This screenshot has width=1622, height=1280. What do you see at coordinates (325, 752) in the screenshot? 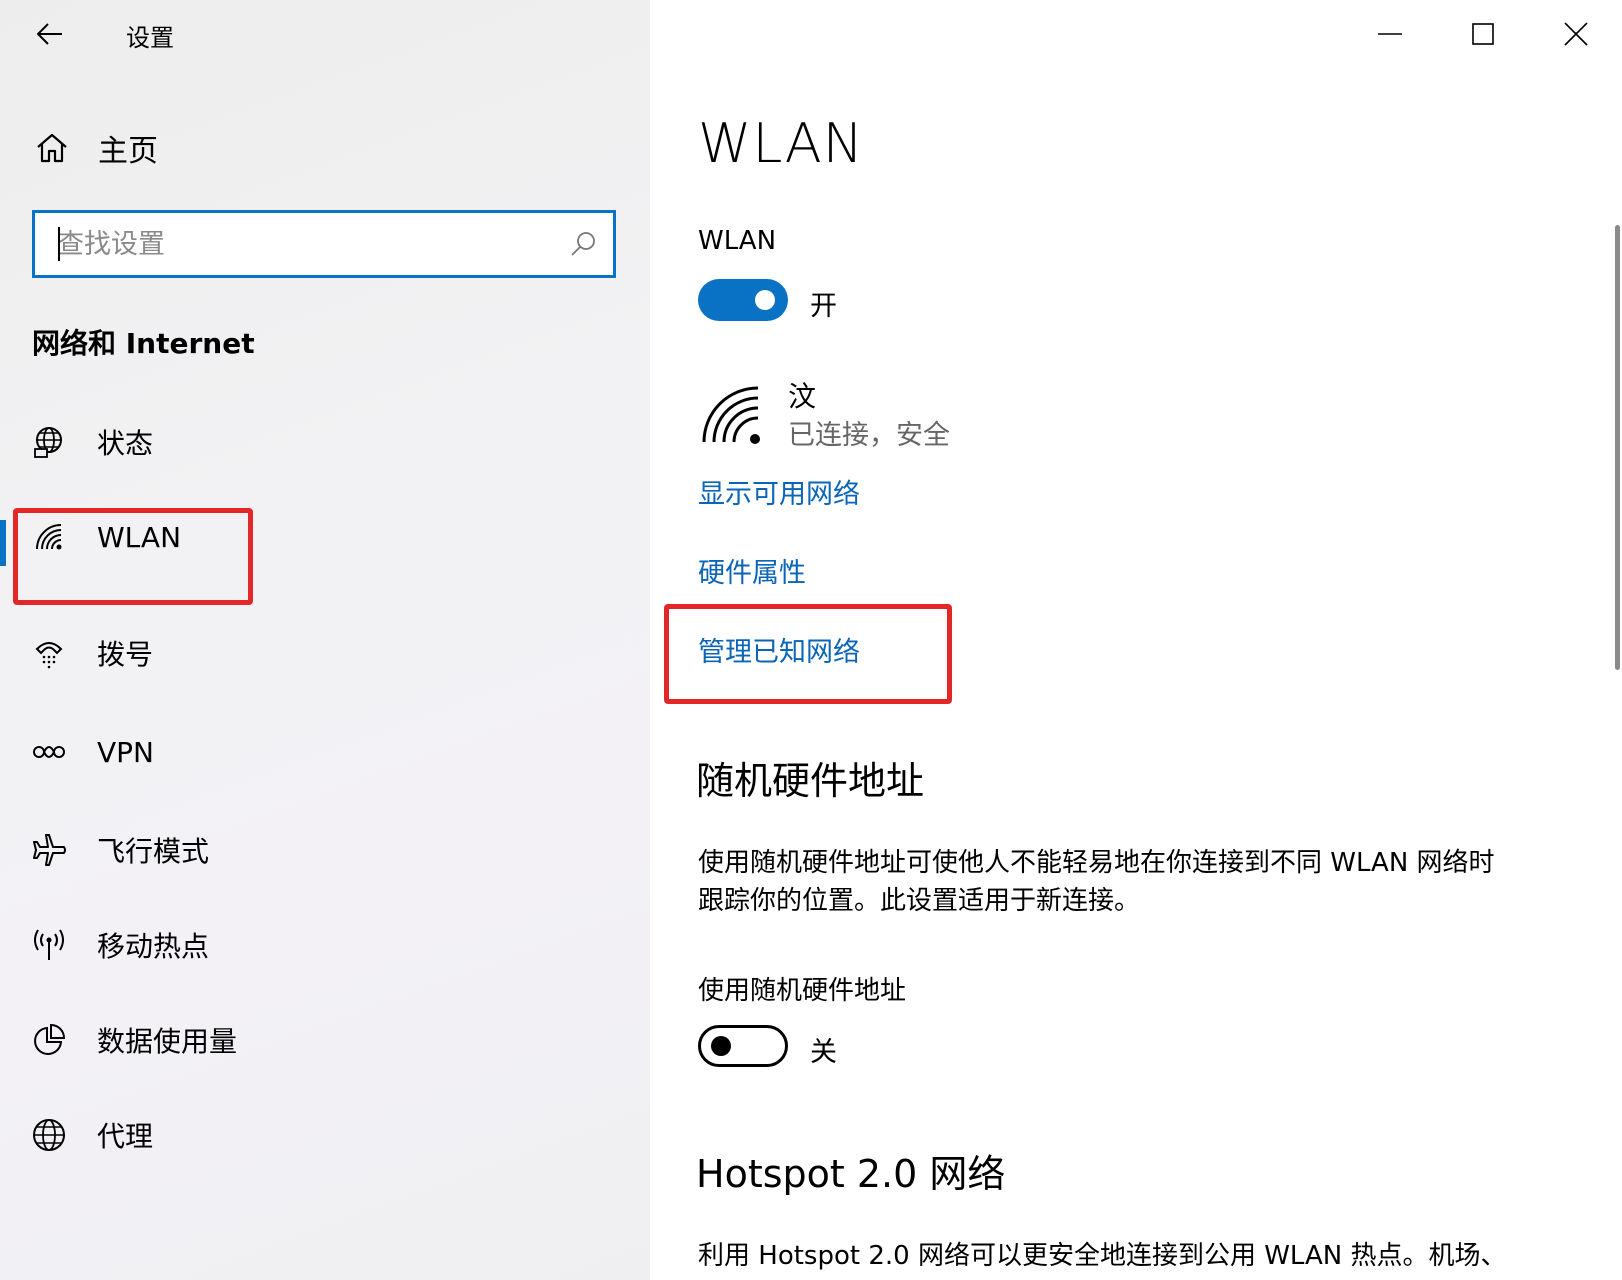
I see `sidebar-item-vpn: VPN` at bounding box center [325, 752].